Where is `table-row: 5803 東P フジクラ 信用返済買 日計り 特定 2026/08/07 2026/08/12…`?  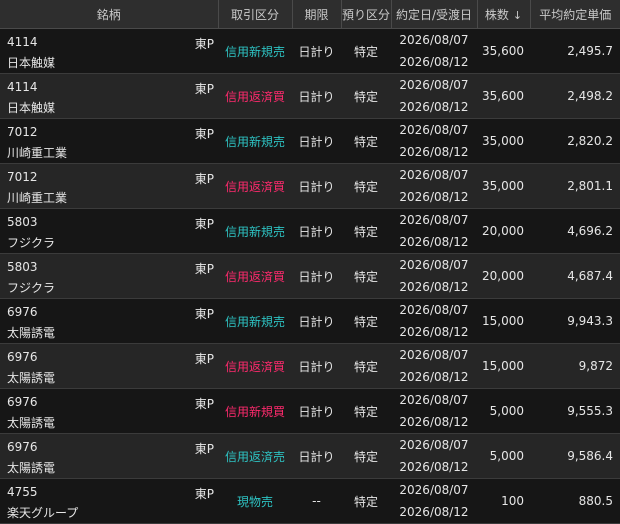
table-row: 5803 東P フジクラ 信用返済買 日計り 特定 2026/08/07 2026/08/12… is located at coordinates (310, 276).